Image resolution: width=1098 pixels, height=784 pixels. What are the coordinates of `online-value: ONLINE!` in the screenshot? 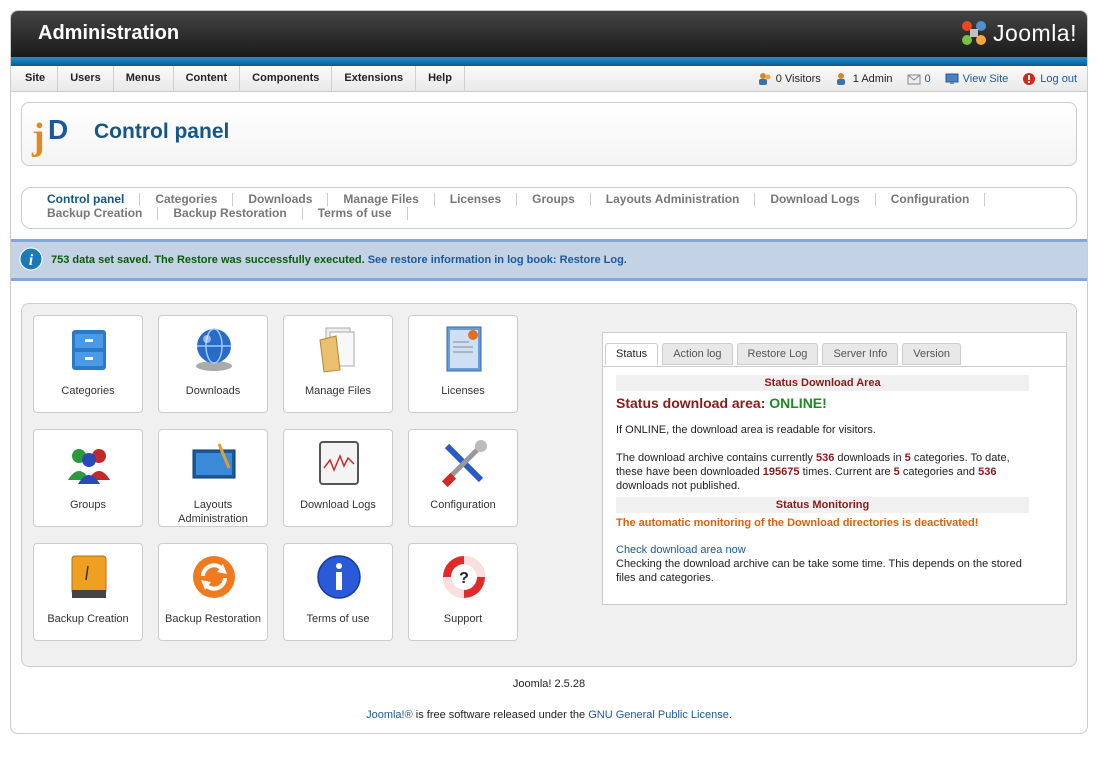 It's located at (798, 403).